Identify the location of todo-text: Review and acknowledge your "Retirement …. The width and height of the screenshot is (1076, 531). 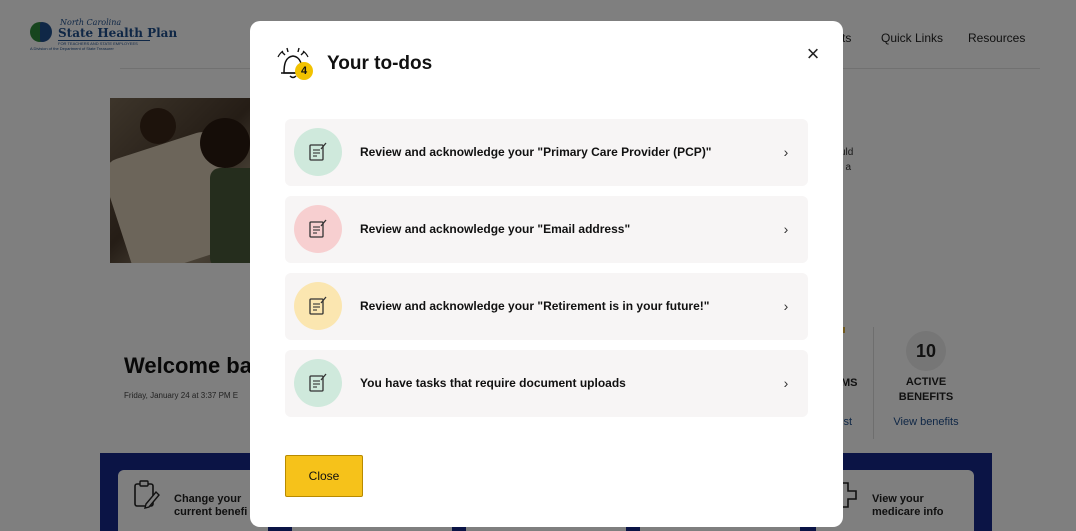
(535, 306).